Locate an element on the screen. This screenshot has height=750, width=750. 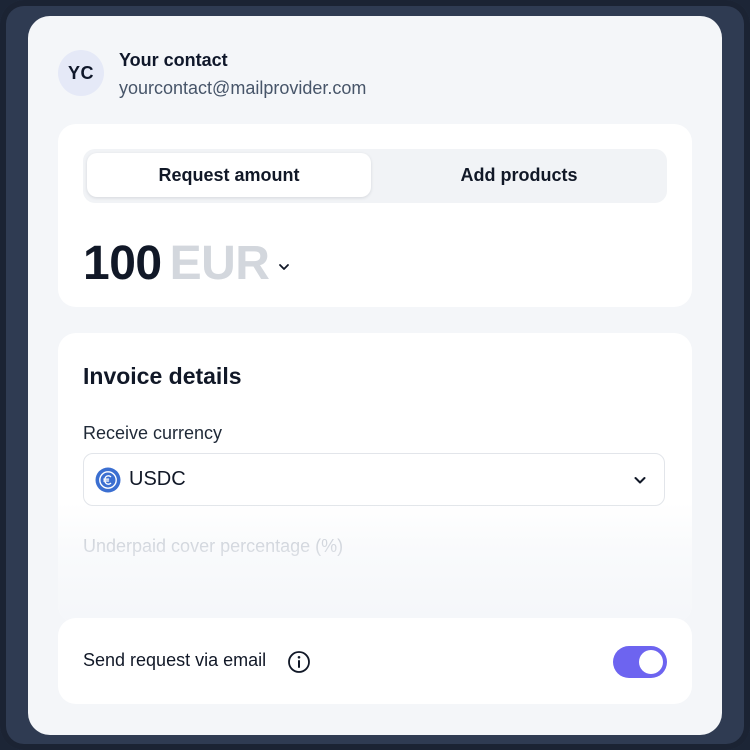
receive-currency-select: USDC is located at coordinates (374, 479).